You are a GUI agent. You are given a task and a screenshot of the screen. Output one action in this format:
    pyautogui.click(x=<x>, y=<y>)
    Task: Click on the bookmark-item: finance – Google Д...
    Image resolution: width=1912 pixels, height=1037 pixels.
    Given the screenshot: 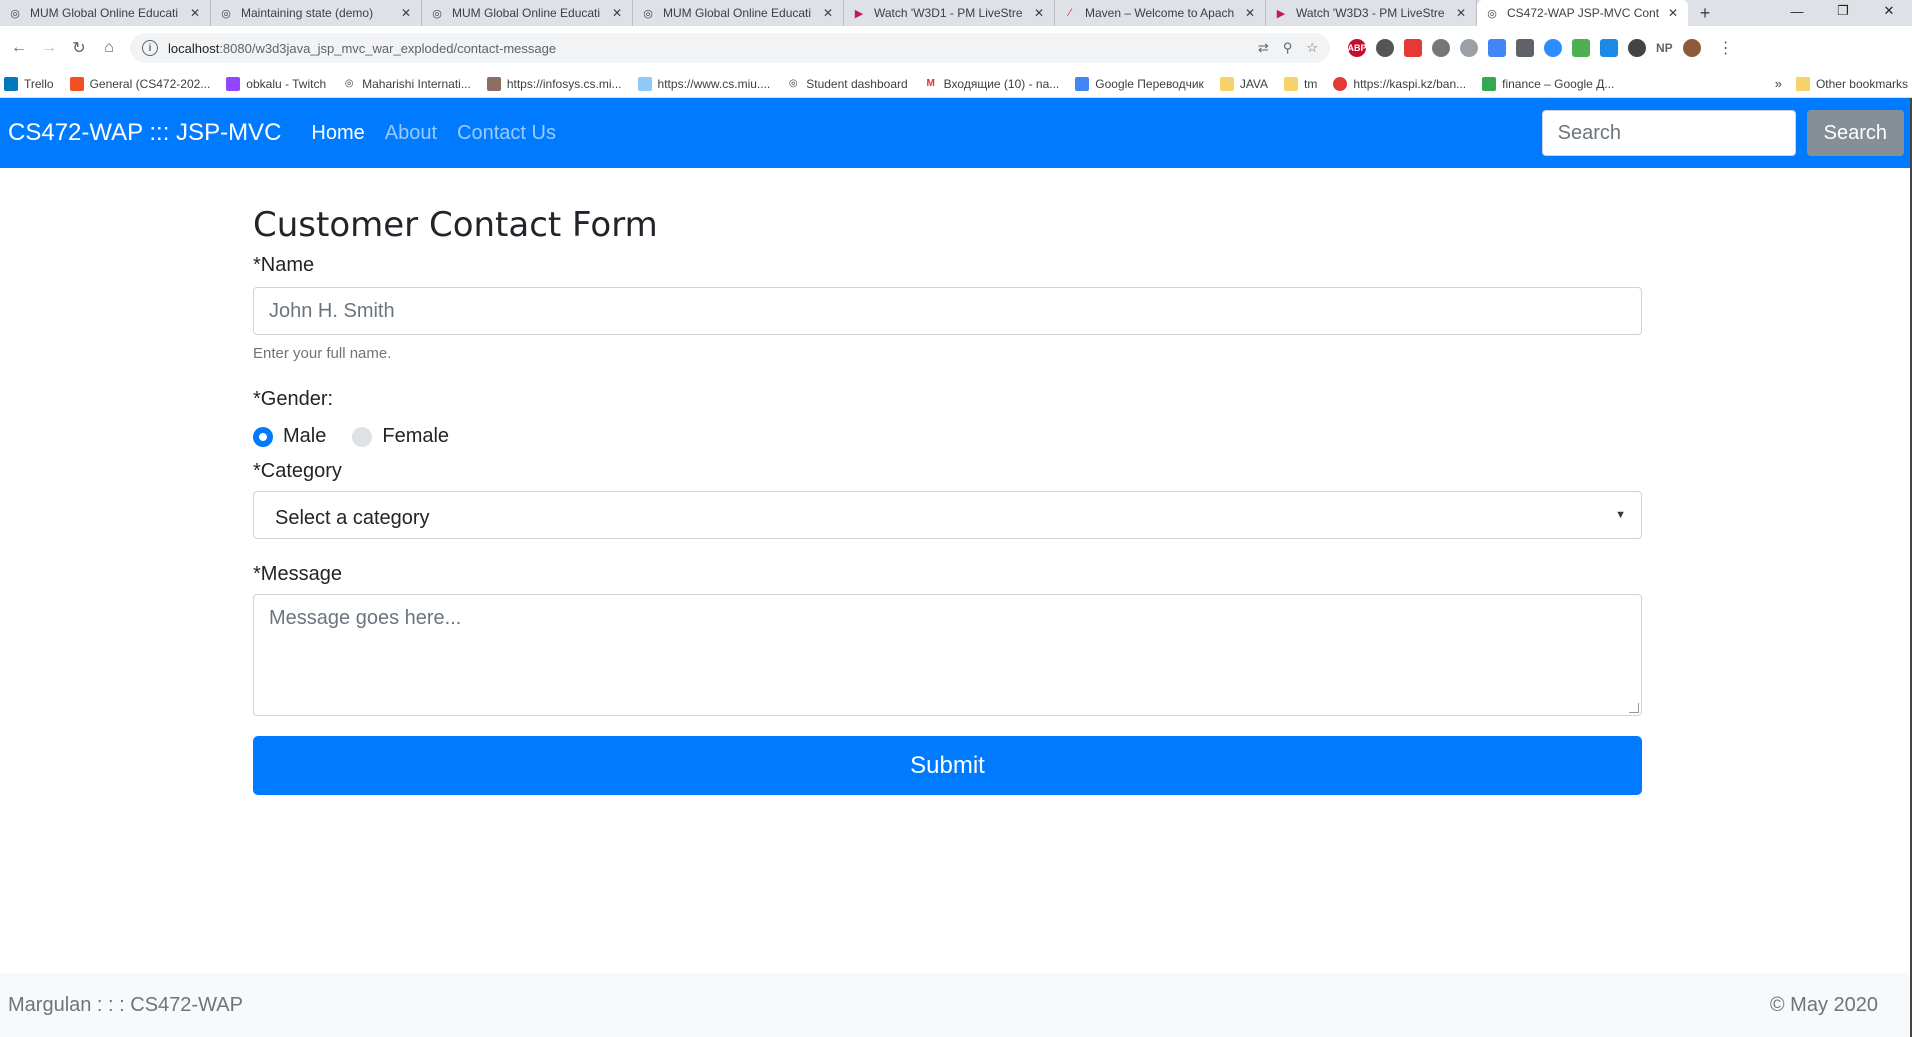 What is the action you would take?
    pyautogui.click(x=1548, y=83)
    